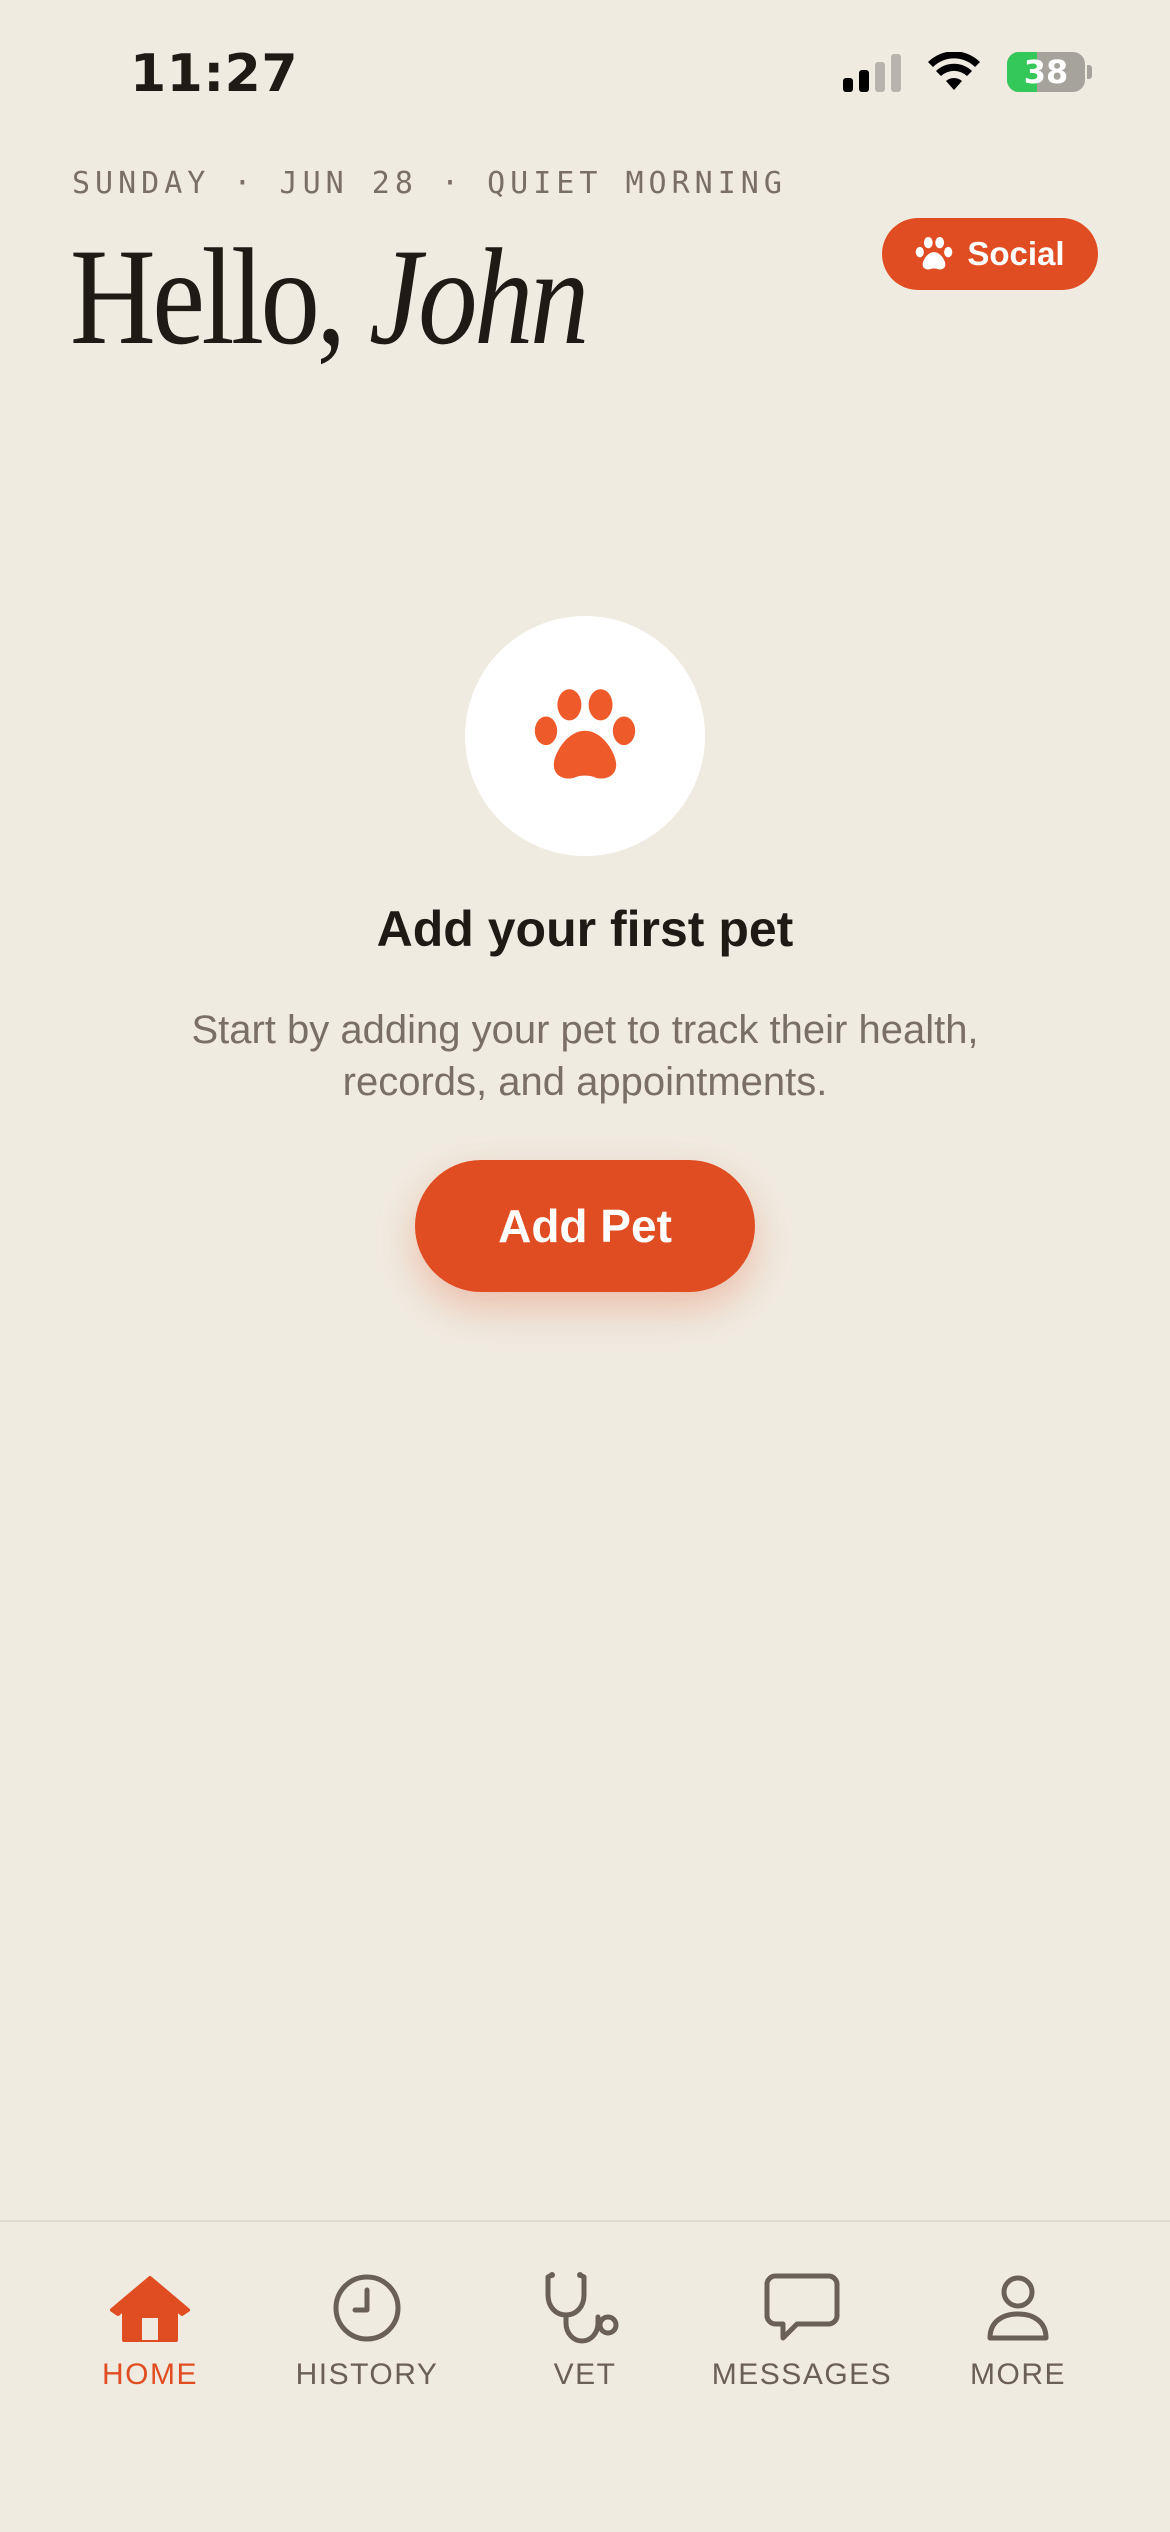 This screenshot has height=2532, width=1170. What do you see at coordinates (582, 2308) in the screenshot?
I see `stethoscope-icon` at bounding box center [582, 2308].